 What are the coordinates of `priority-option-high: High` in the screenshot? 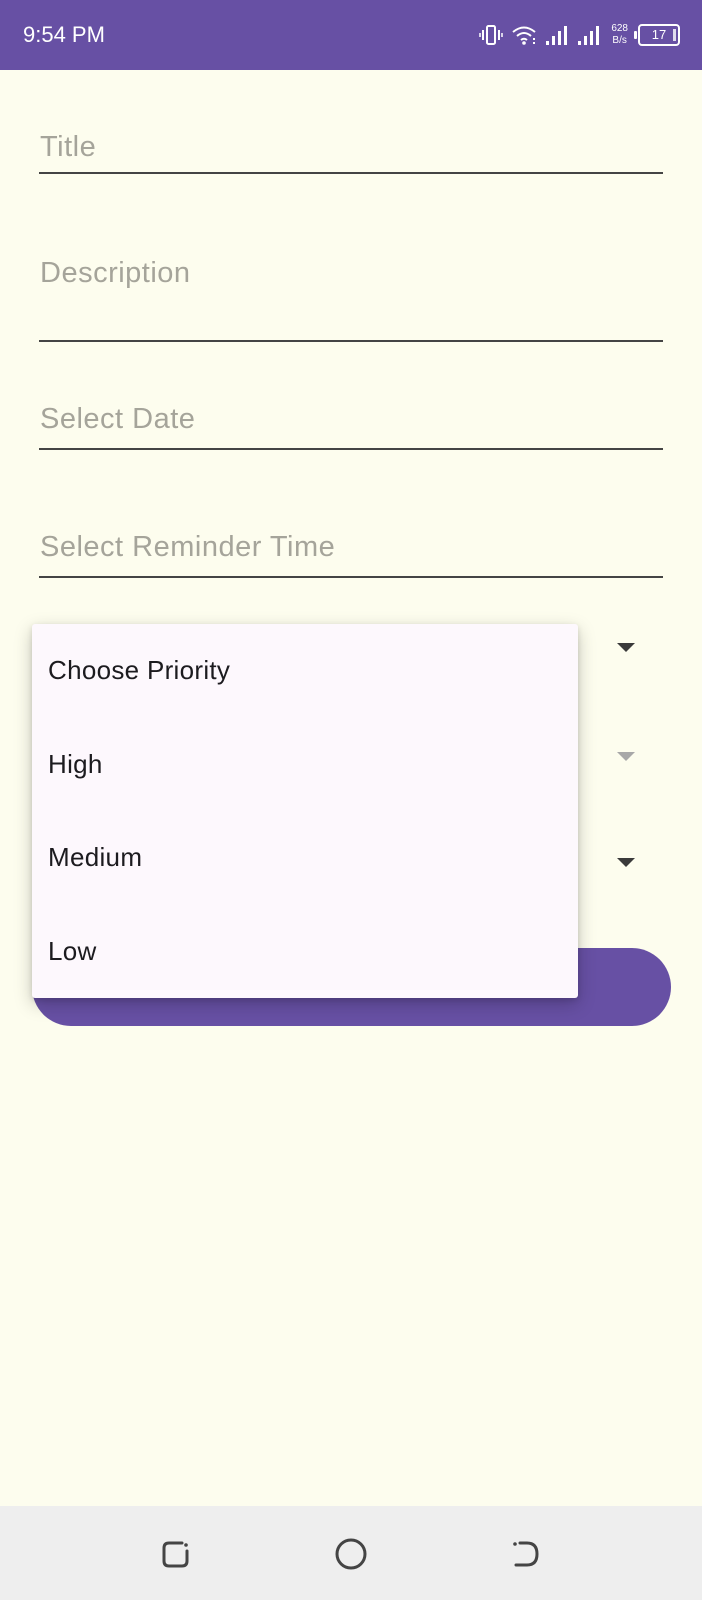 It's located at (305, 765).